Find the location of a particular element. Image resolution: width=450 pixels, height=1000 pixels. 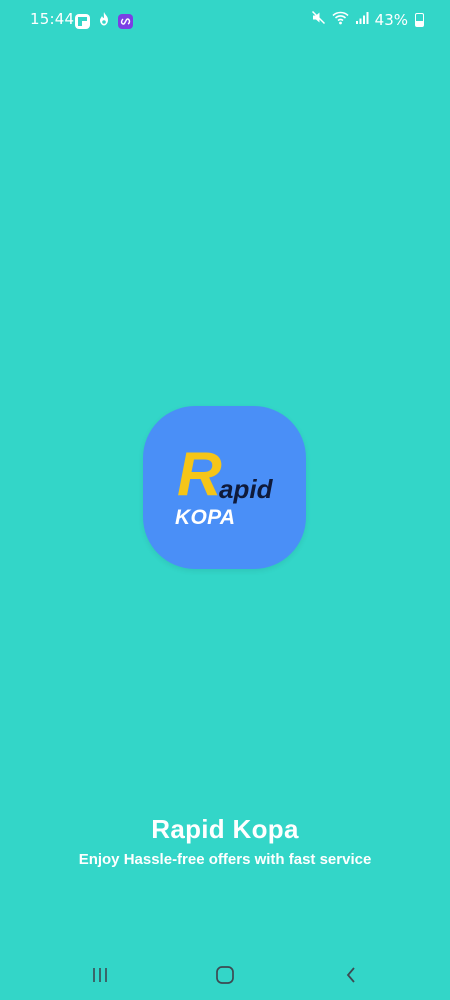

back-icon is located at coordinates (350, 975).